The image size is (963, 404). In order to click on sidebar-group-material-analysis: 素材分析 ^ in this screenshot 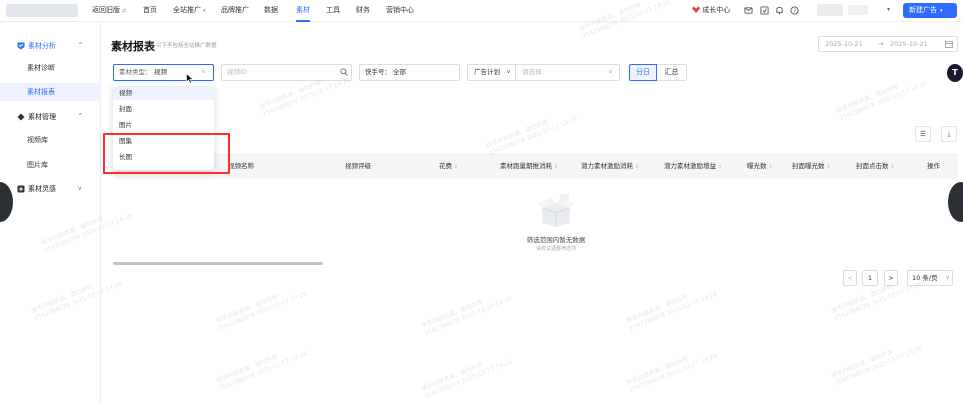, I will do `click(50, 46)`.